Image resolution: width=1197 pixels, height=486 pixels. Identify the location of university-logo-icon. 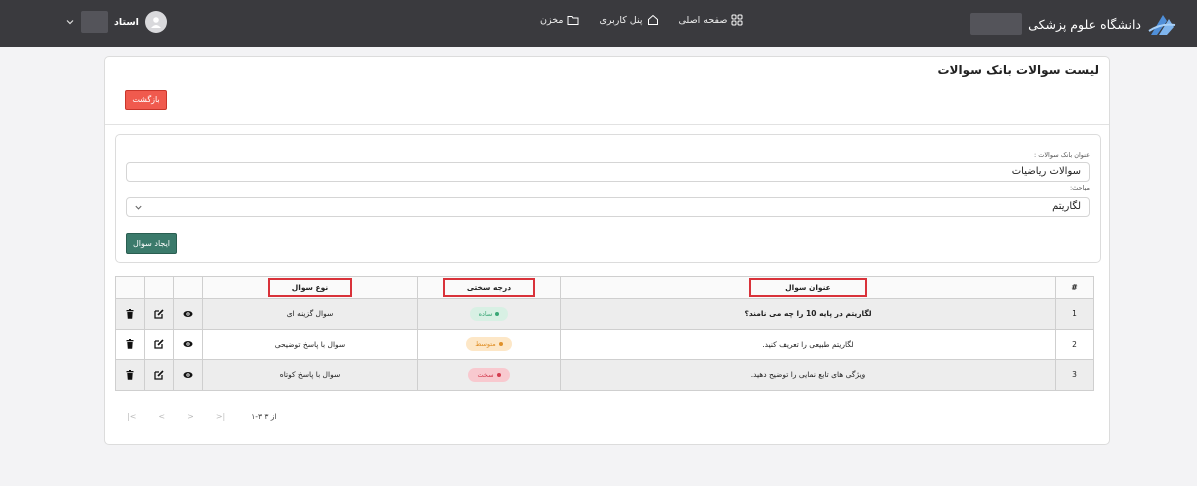
(1162, 25).